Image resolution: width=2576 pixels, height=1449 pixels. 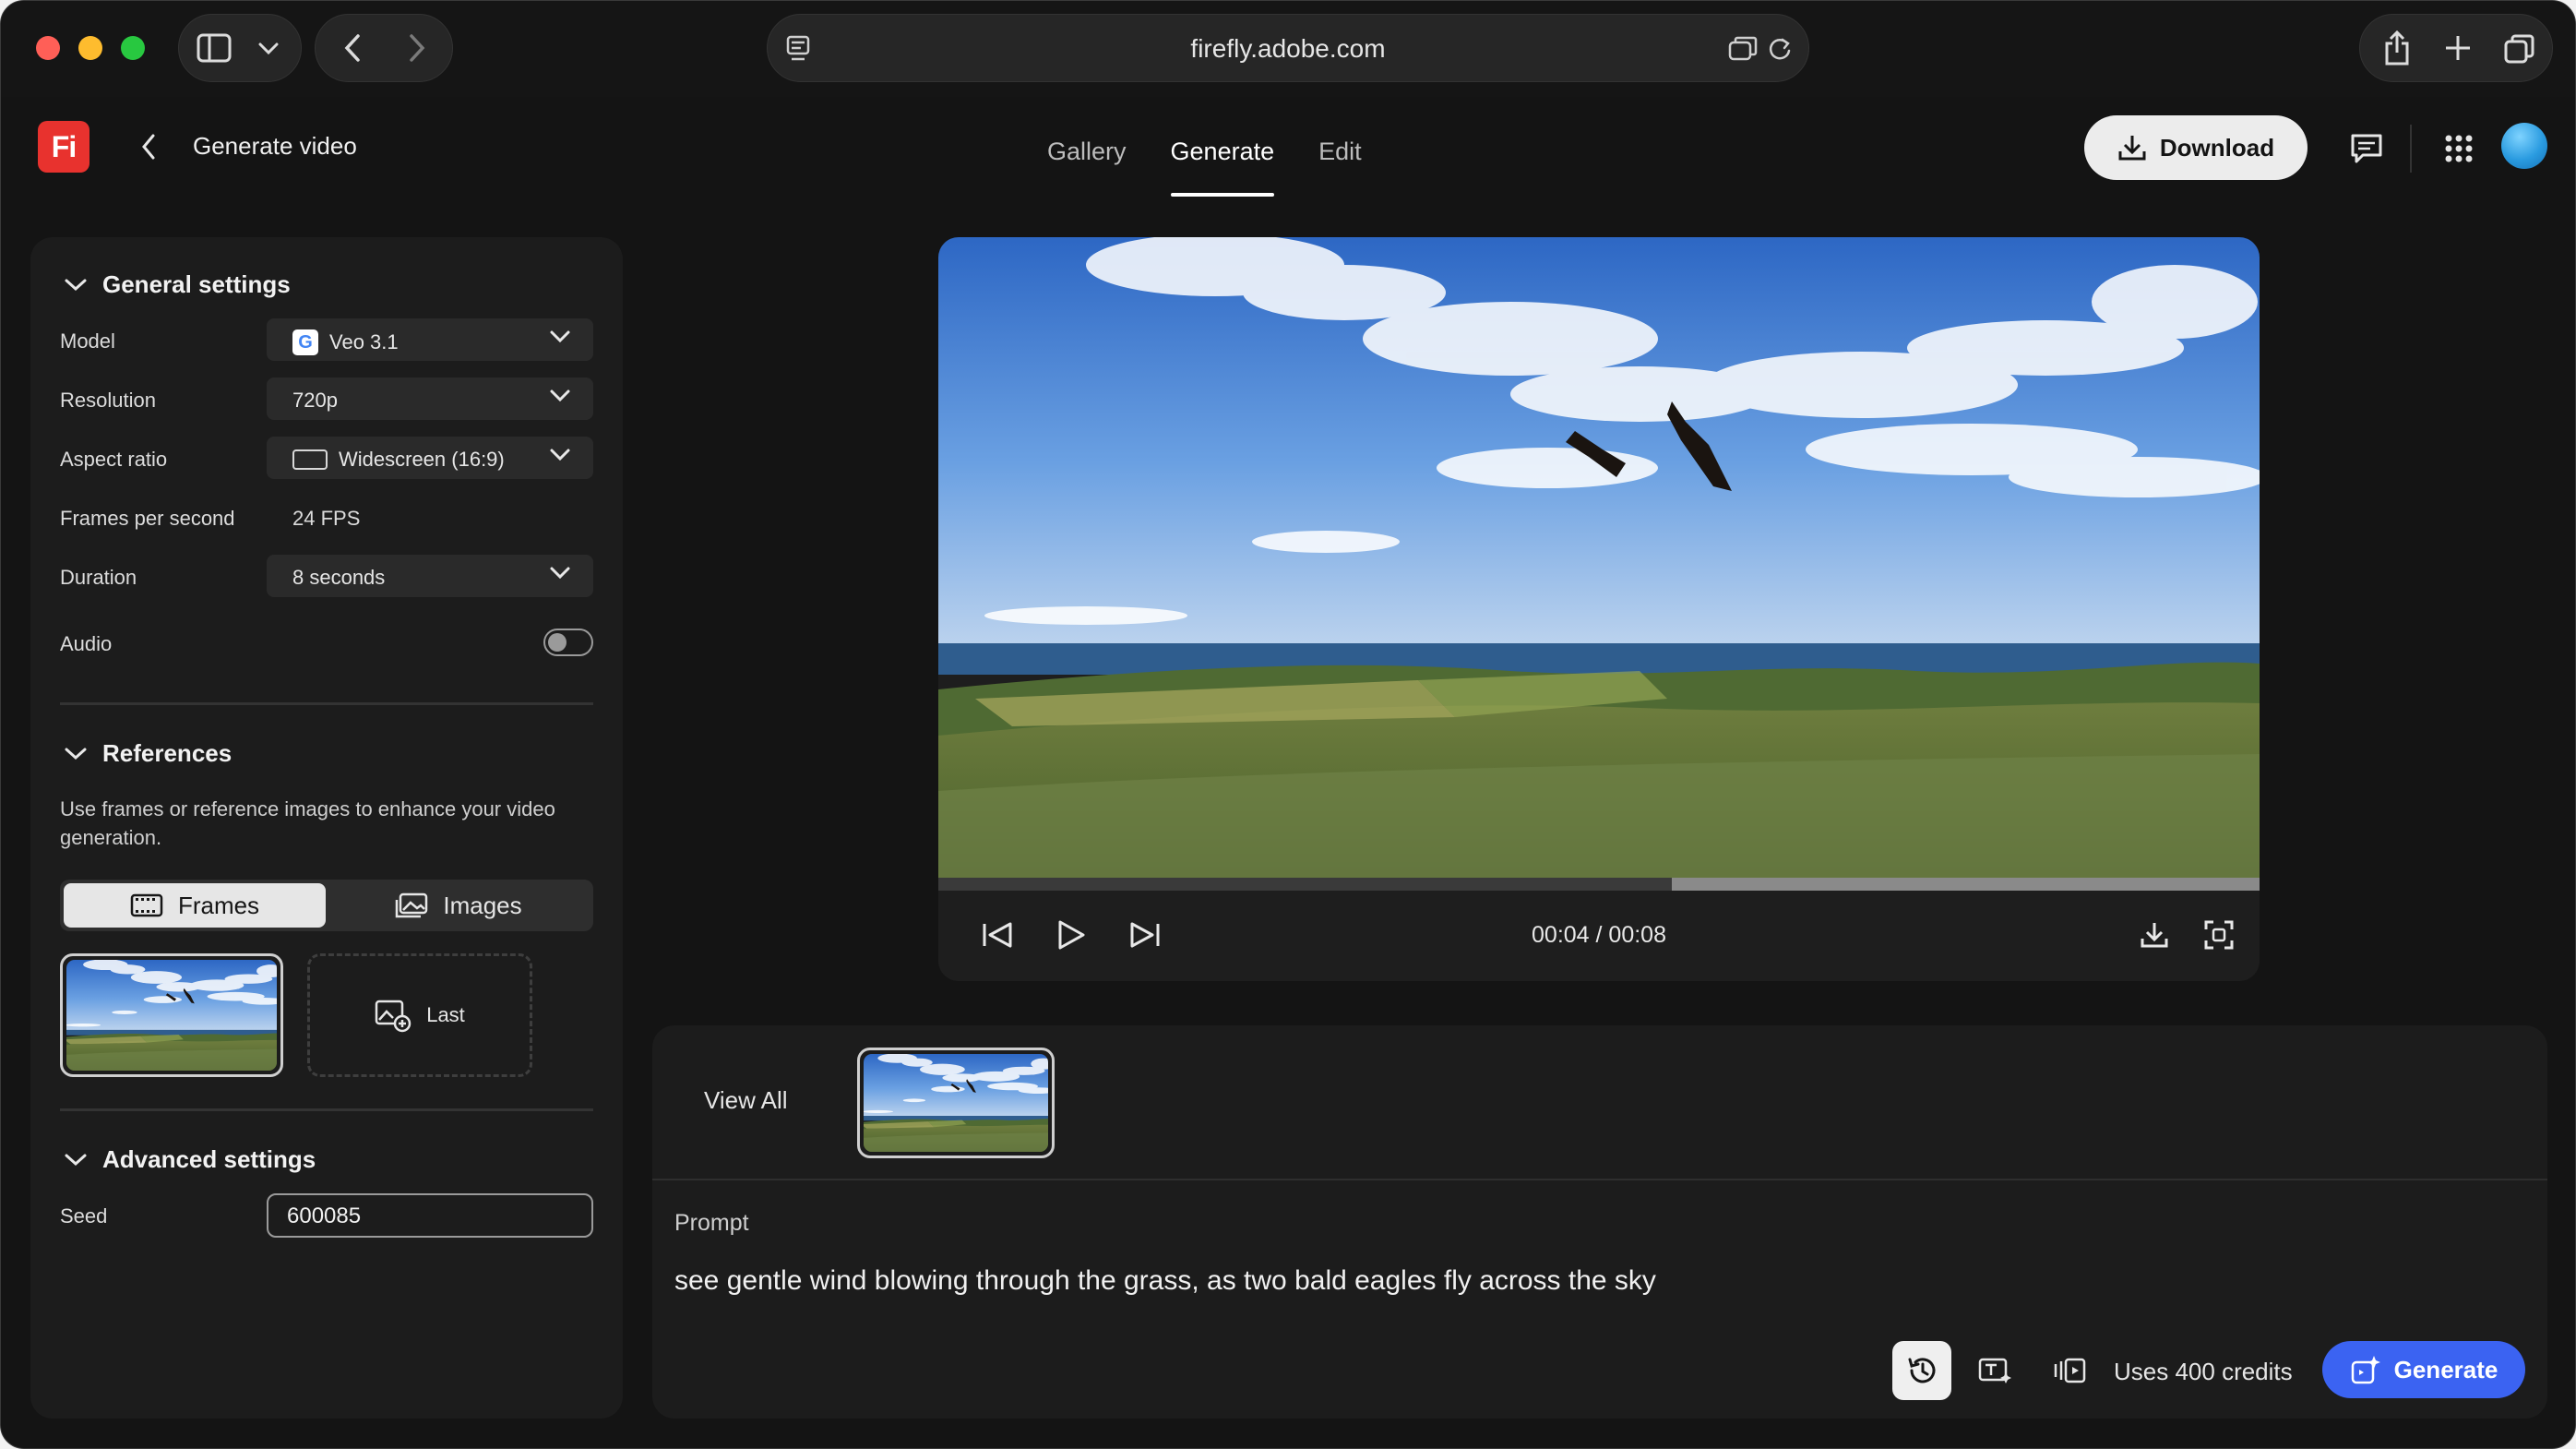 What do you see at coordinates (1087, 148) in the screenshot?
I see `tab-gallery: Gallery` at bounding box center [1087, 148].